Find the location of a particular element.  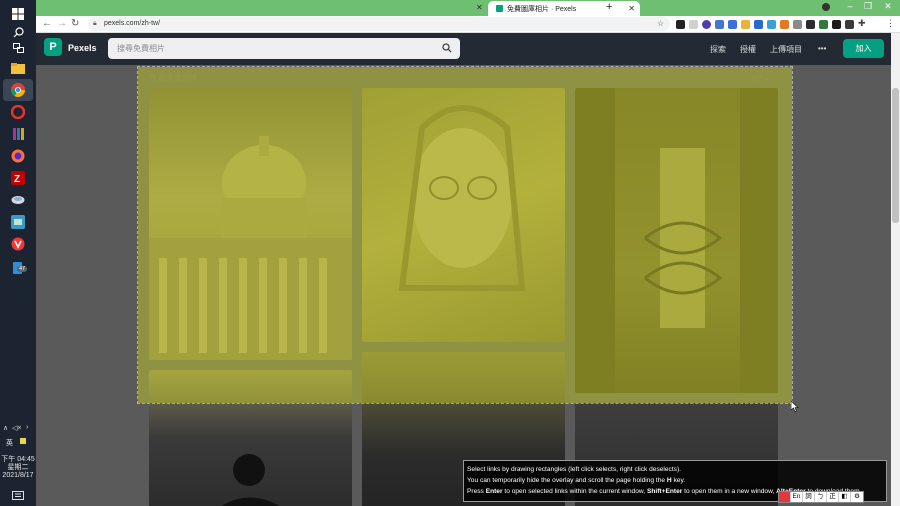

winrar-icon is located at coordinates (18, 134).